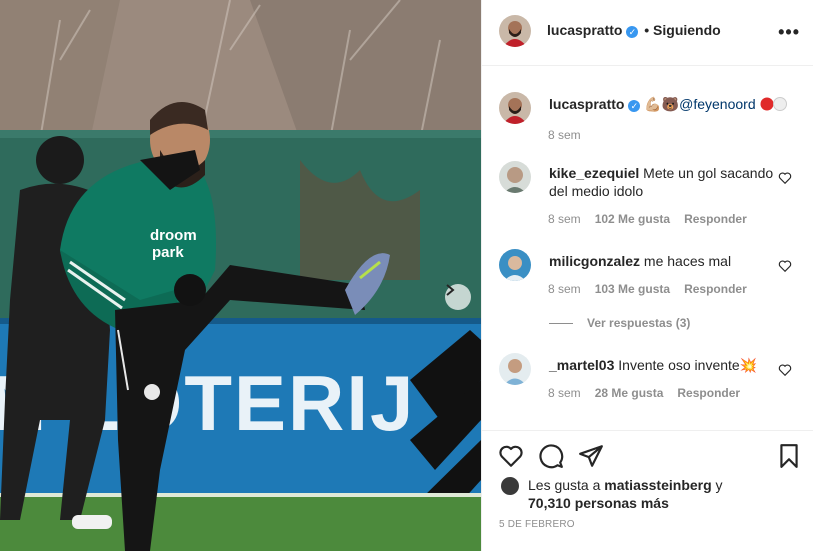 This screenshot has width=813, height=551. Describe the element at coordinates (586, 104) in the screenshot. I see `caption-username: lucaspratto` at that location.